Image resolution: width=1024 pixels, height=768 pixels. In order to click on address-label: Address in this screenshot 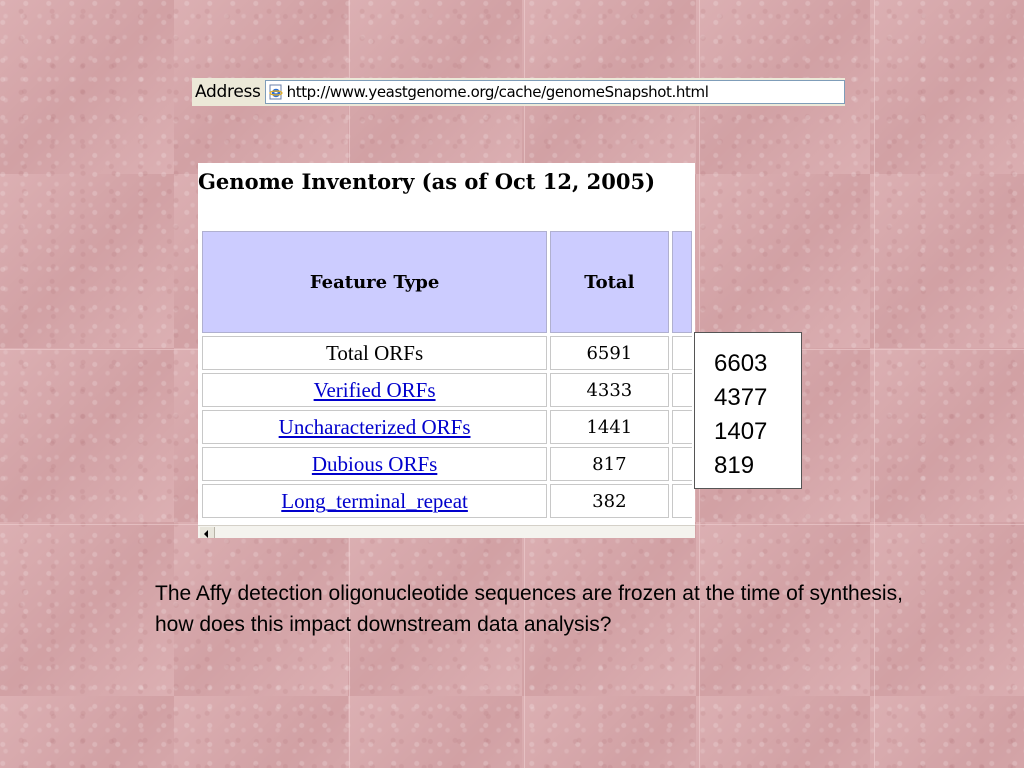, I will do `click(228, 92)`.